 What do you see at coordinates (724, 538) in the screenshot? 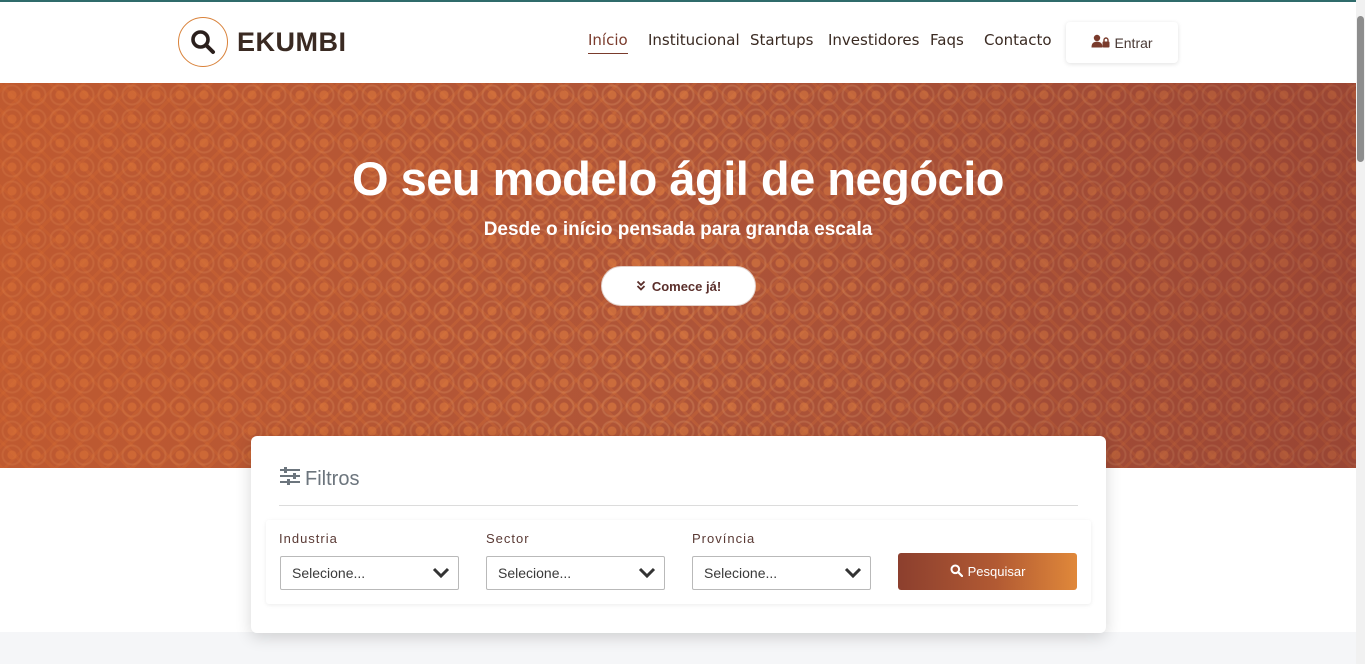
I see `provincia-label: Província` at bounding box center [724, 538].